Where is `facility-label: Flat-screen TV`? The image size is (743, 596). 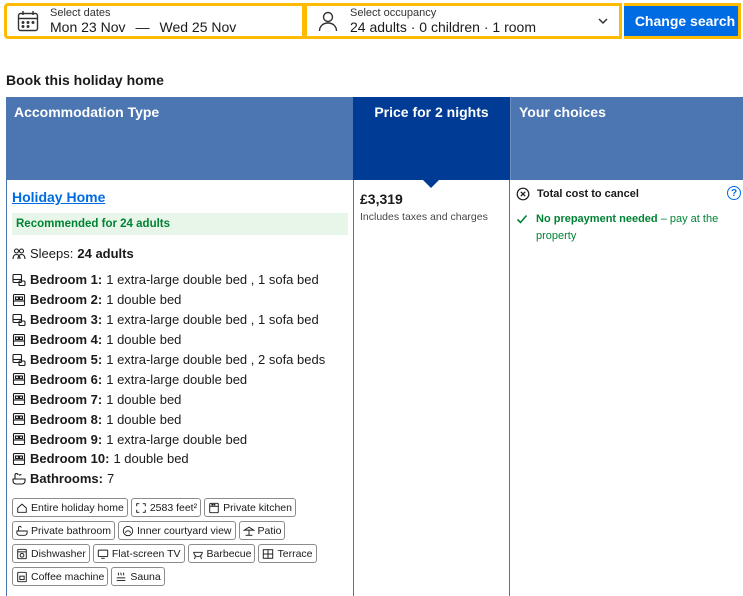
facility-label: Flat-screen TV is located at coordinates (146, 553).